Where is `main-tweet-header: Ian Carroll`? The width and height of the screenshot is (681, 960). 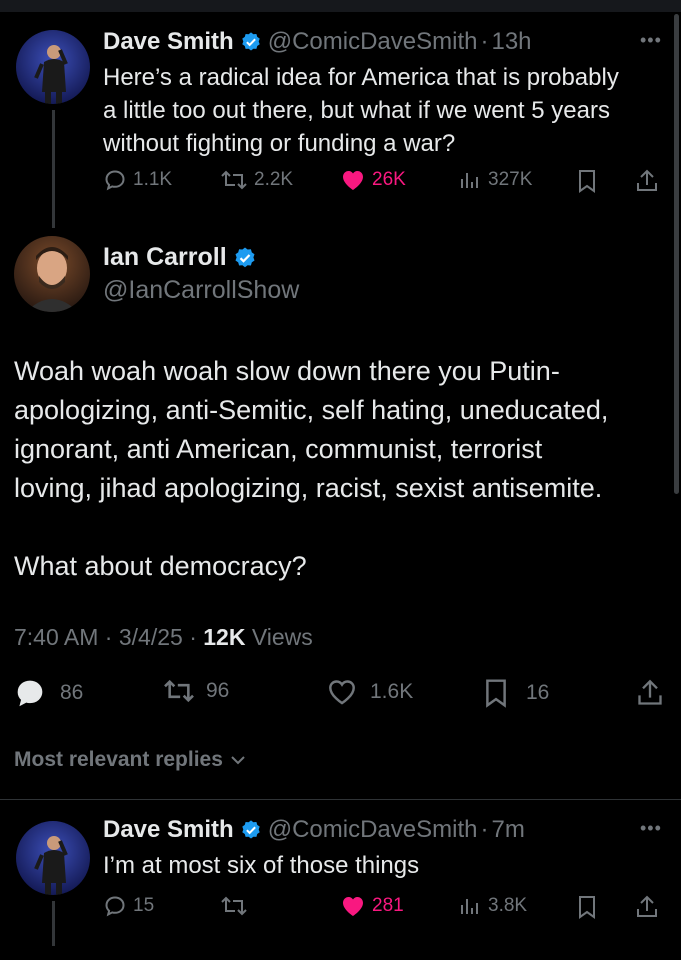 main-tweet-header: Ian Carroll is located at coordinates (180, 257).